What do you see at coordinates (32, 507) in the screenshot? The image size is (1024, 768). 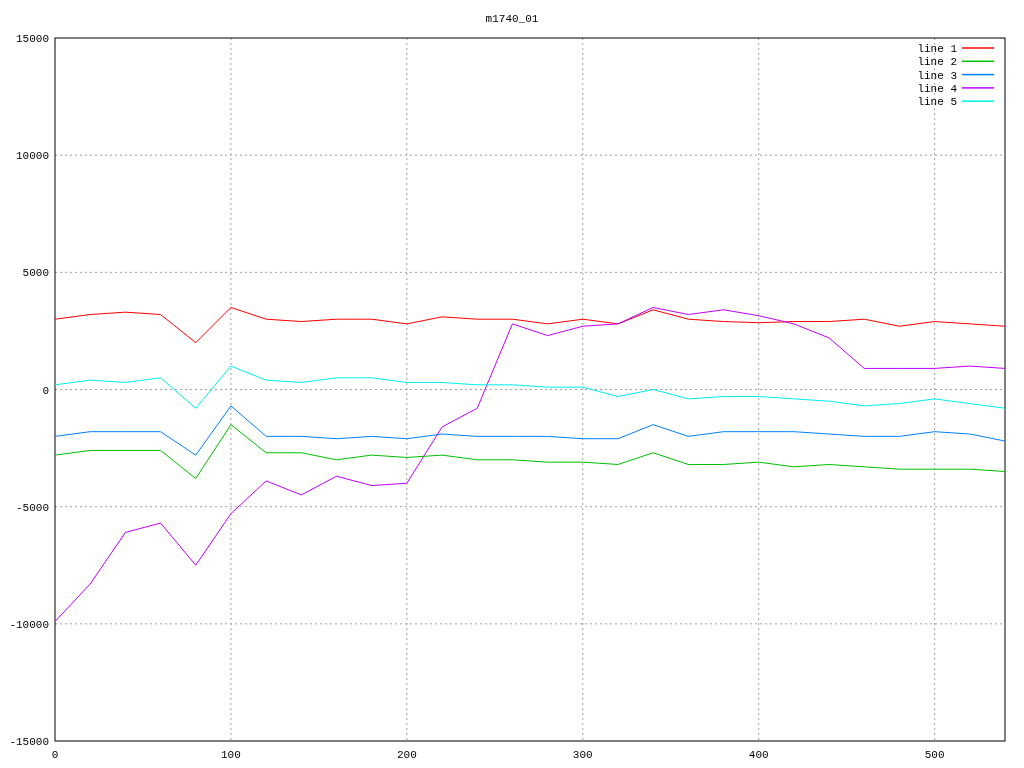 I see `y-tick-label: -5000` at bounding box center [32, 507].